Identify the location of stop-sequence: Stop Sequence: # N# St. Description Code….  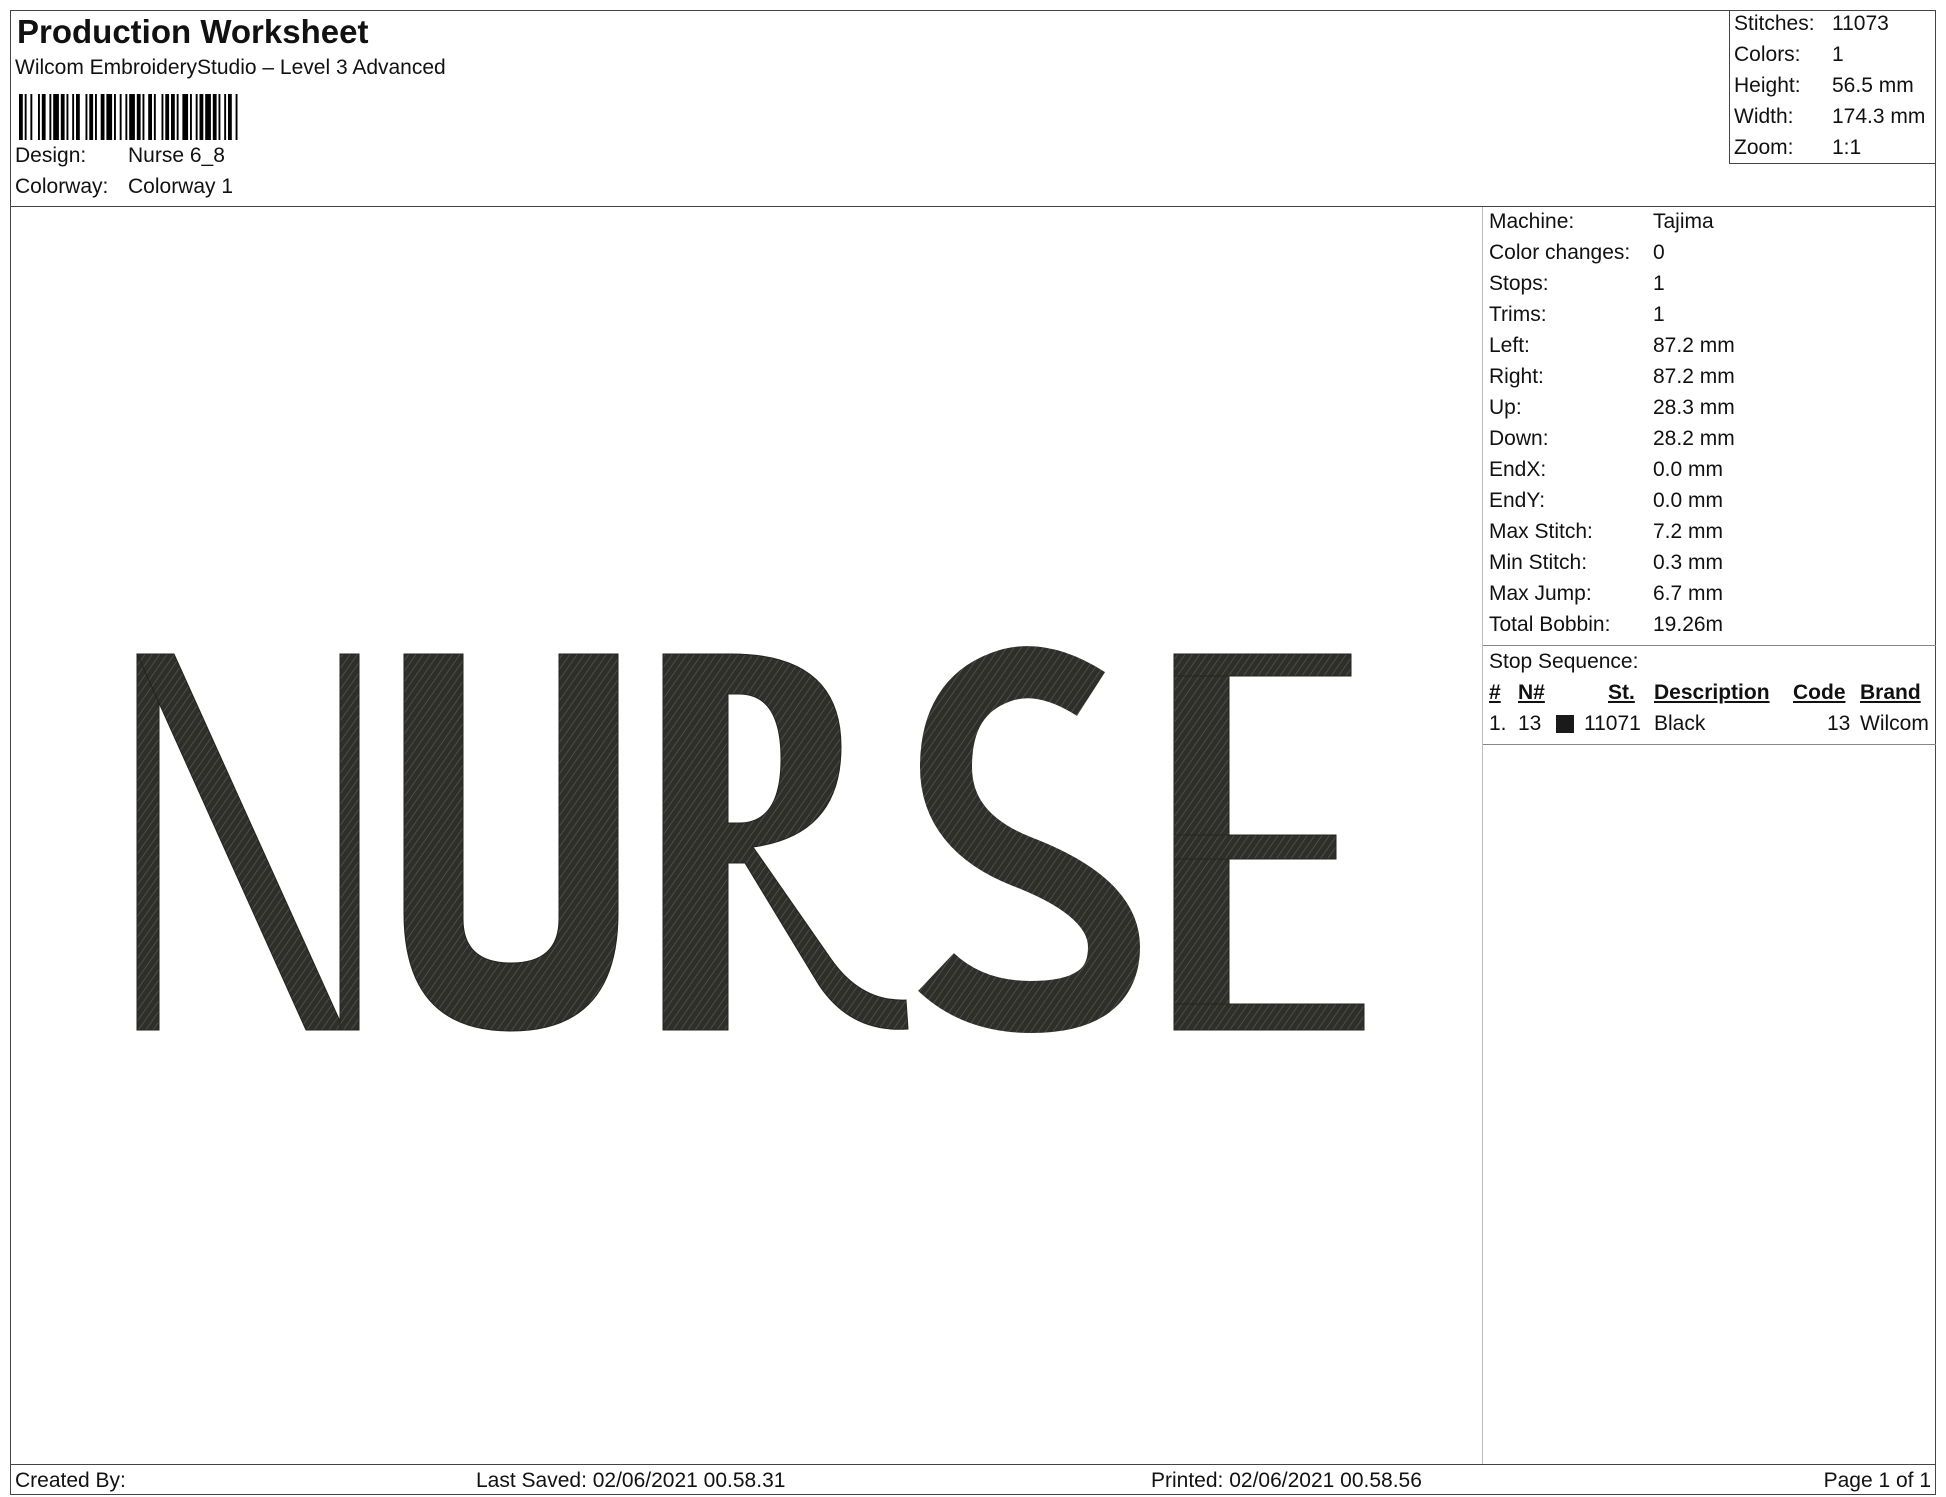
(1709, 695).